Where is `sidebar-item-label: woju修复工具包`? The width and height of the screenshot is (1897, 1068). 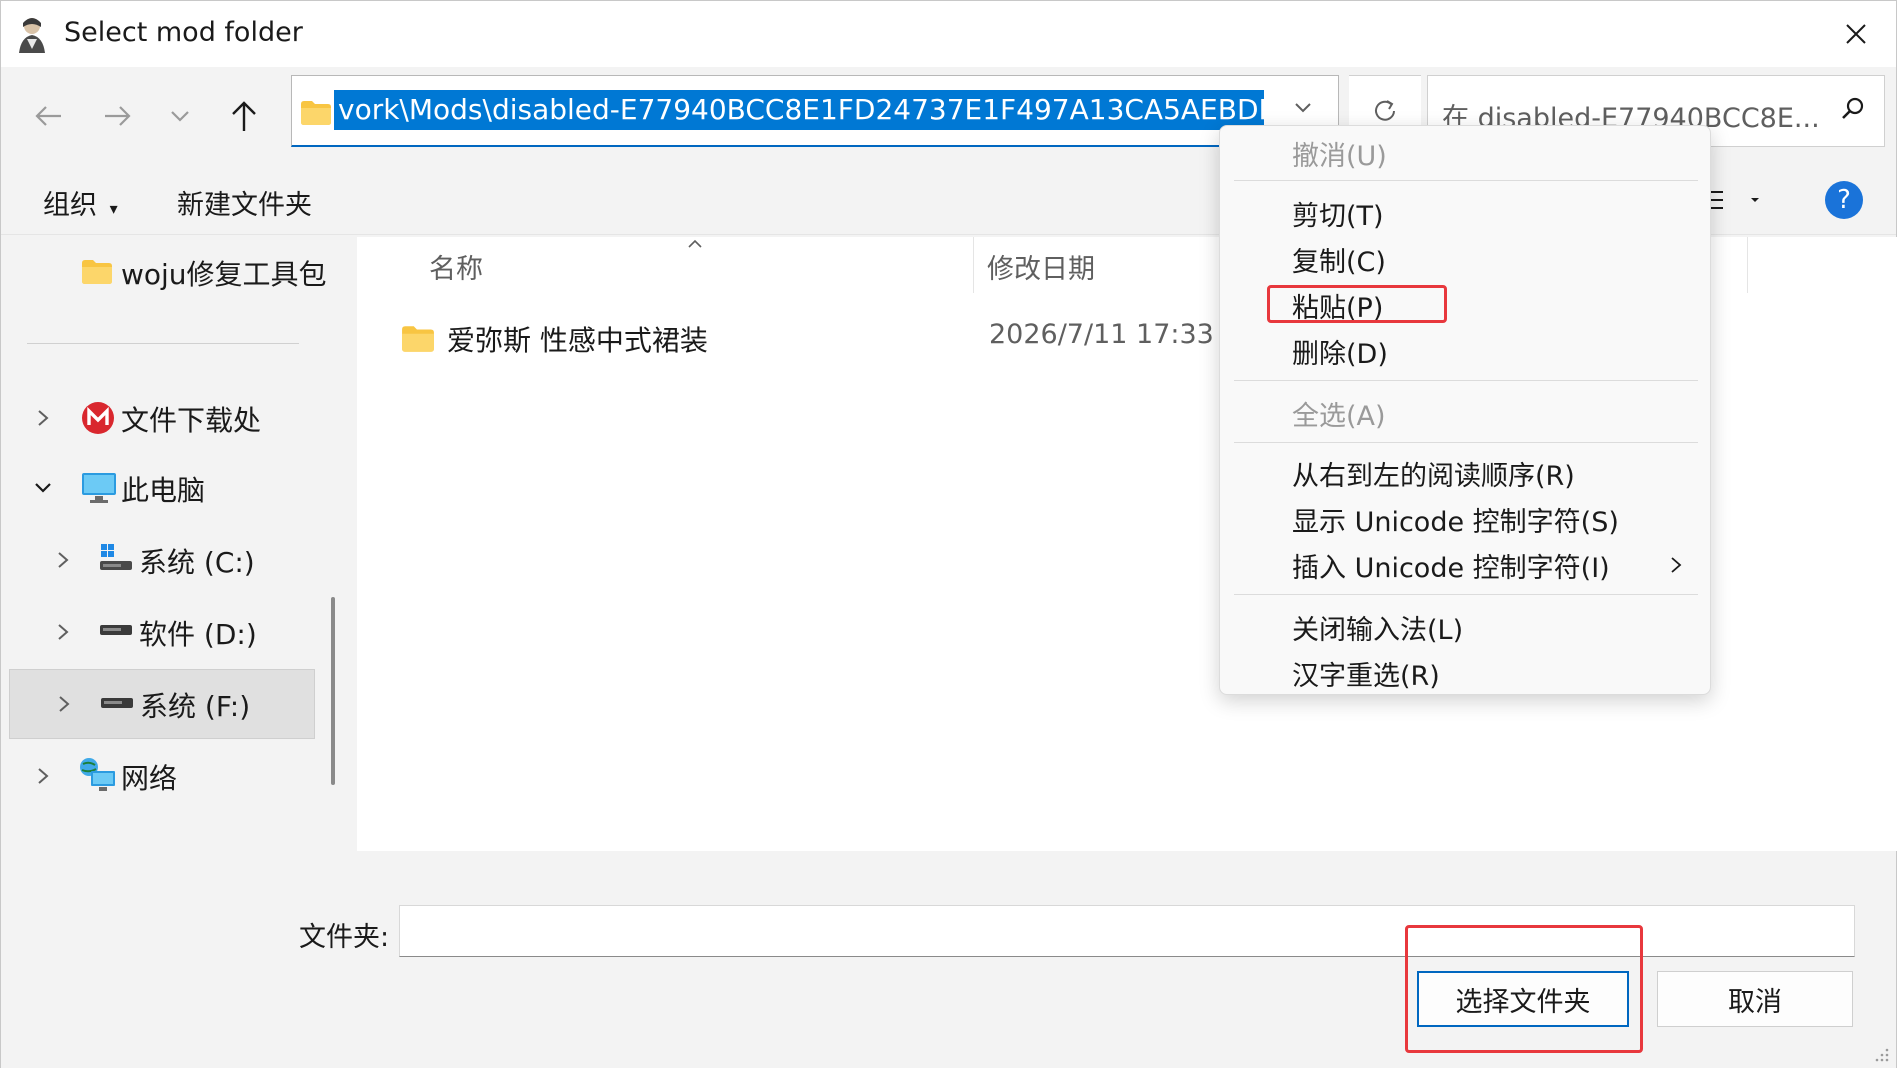
sidebar-item-label: woju修复工具包 is located at coordinates (224, 274).